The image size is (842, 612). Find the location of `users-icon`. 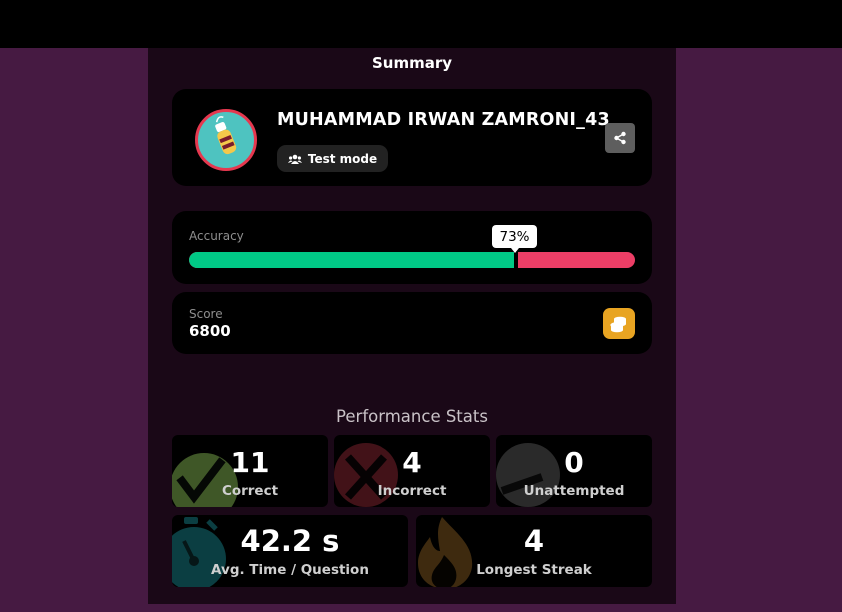

users-icon is located at coordinates (294, 159).